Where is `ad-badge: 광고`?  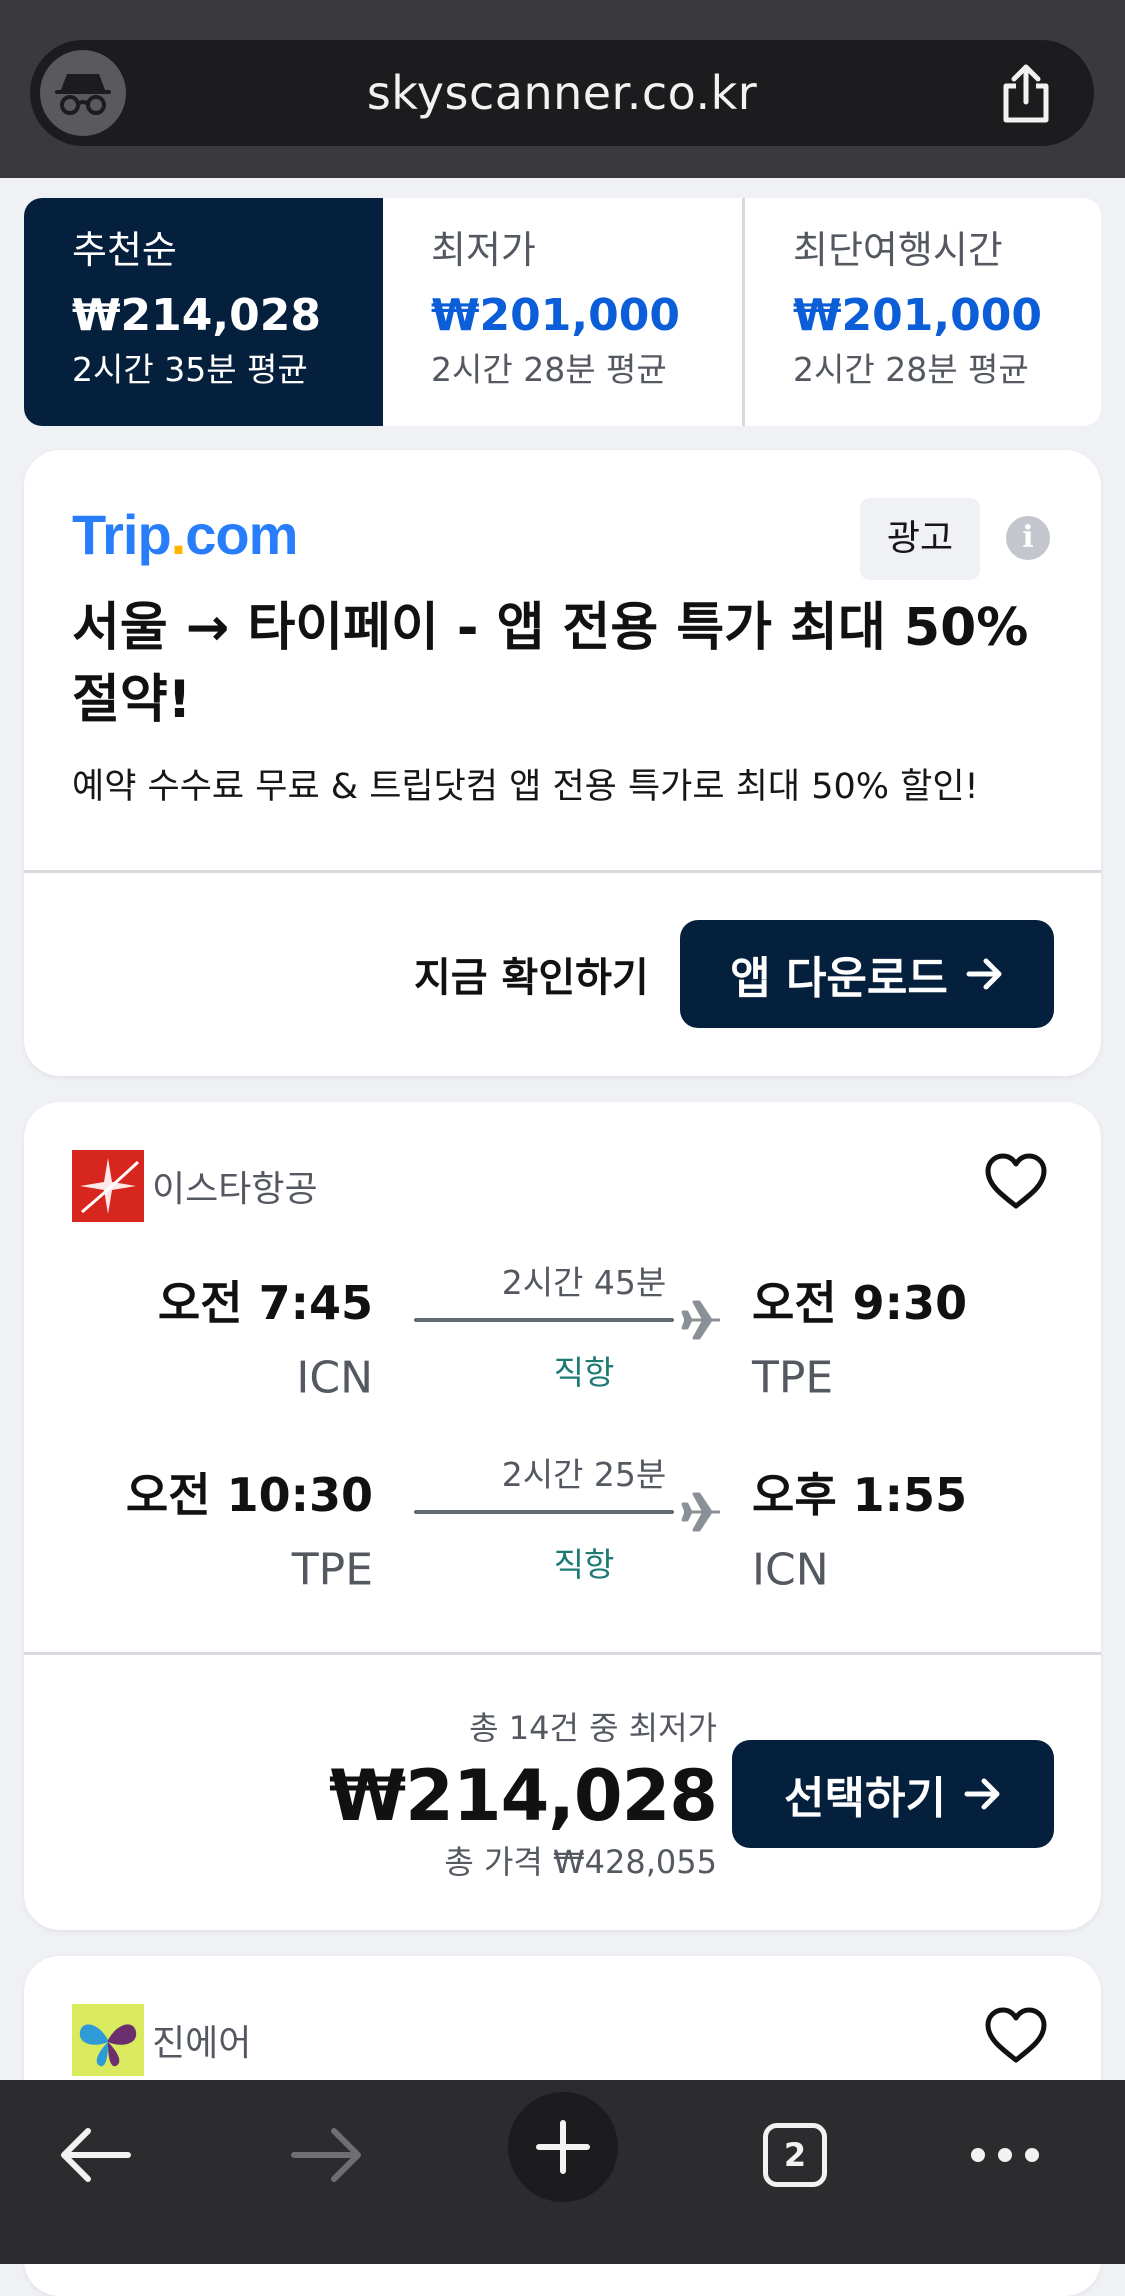
ad-badge: 광고 is located at coordinates (920, 539).